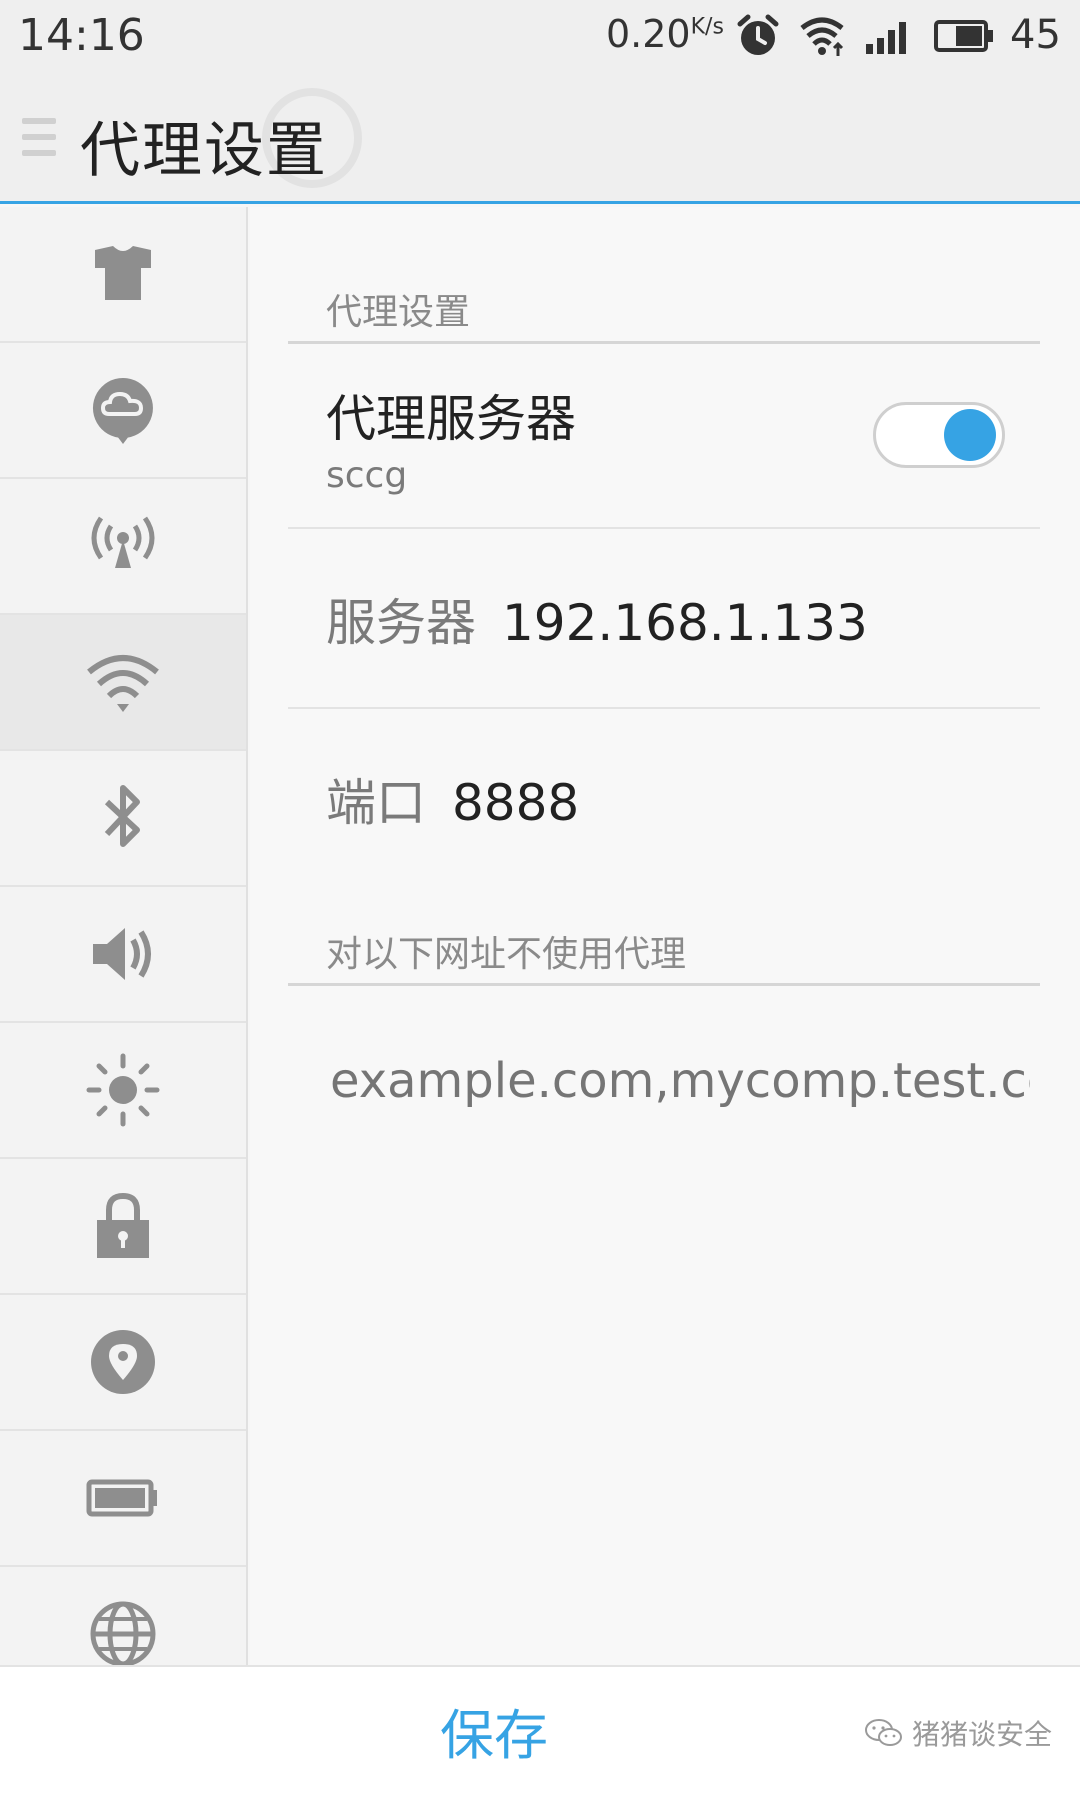 Image resolution: width=1080 pixels, height=1800 pixels. I want to click on sidebar-item-battery, so click(123, 1499).